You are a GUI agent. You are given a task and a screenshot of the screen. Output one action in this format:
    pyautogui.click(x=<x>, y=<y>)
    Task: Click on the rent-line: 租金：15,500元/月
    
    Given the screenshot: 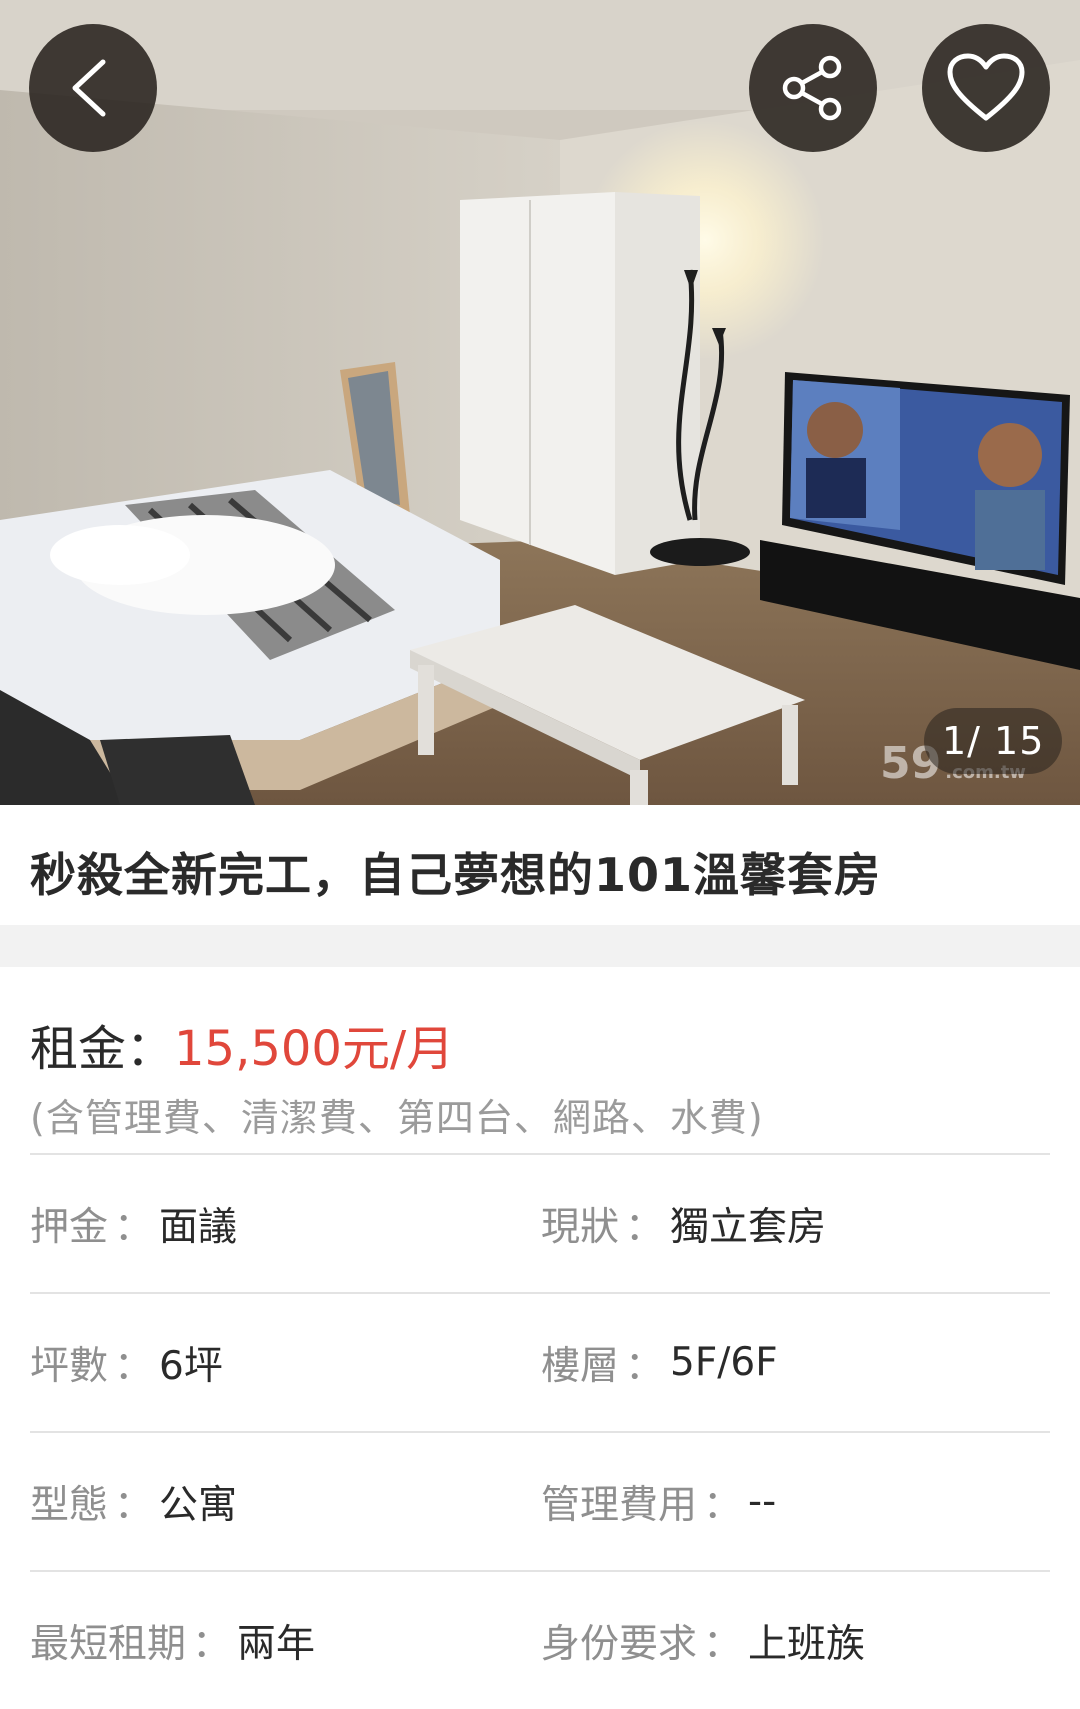 What is the action you would take?
    pyautogui.click(x=540, y=1044)
    